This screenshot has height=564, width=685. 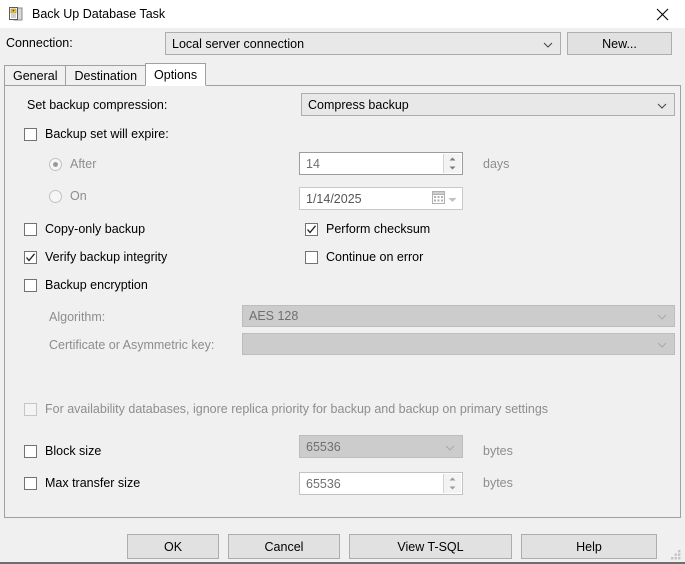 What do you see at coordinates (381, 483) in the screenshot?
I see `max-transfer-size-spinner: 65536` at bounding box center [381, 483].